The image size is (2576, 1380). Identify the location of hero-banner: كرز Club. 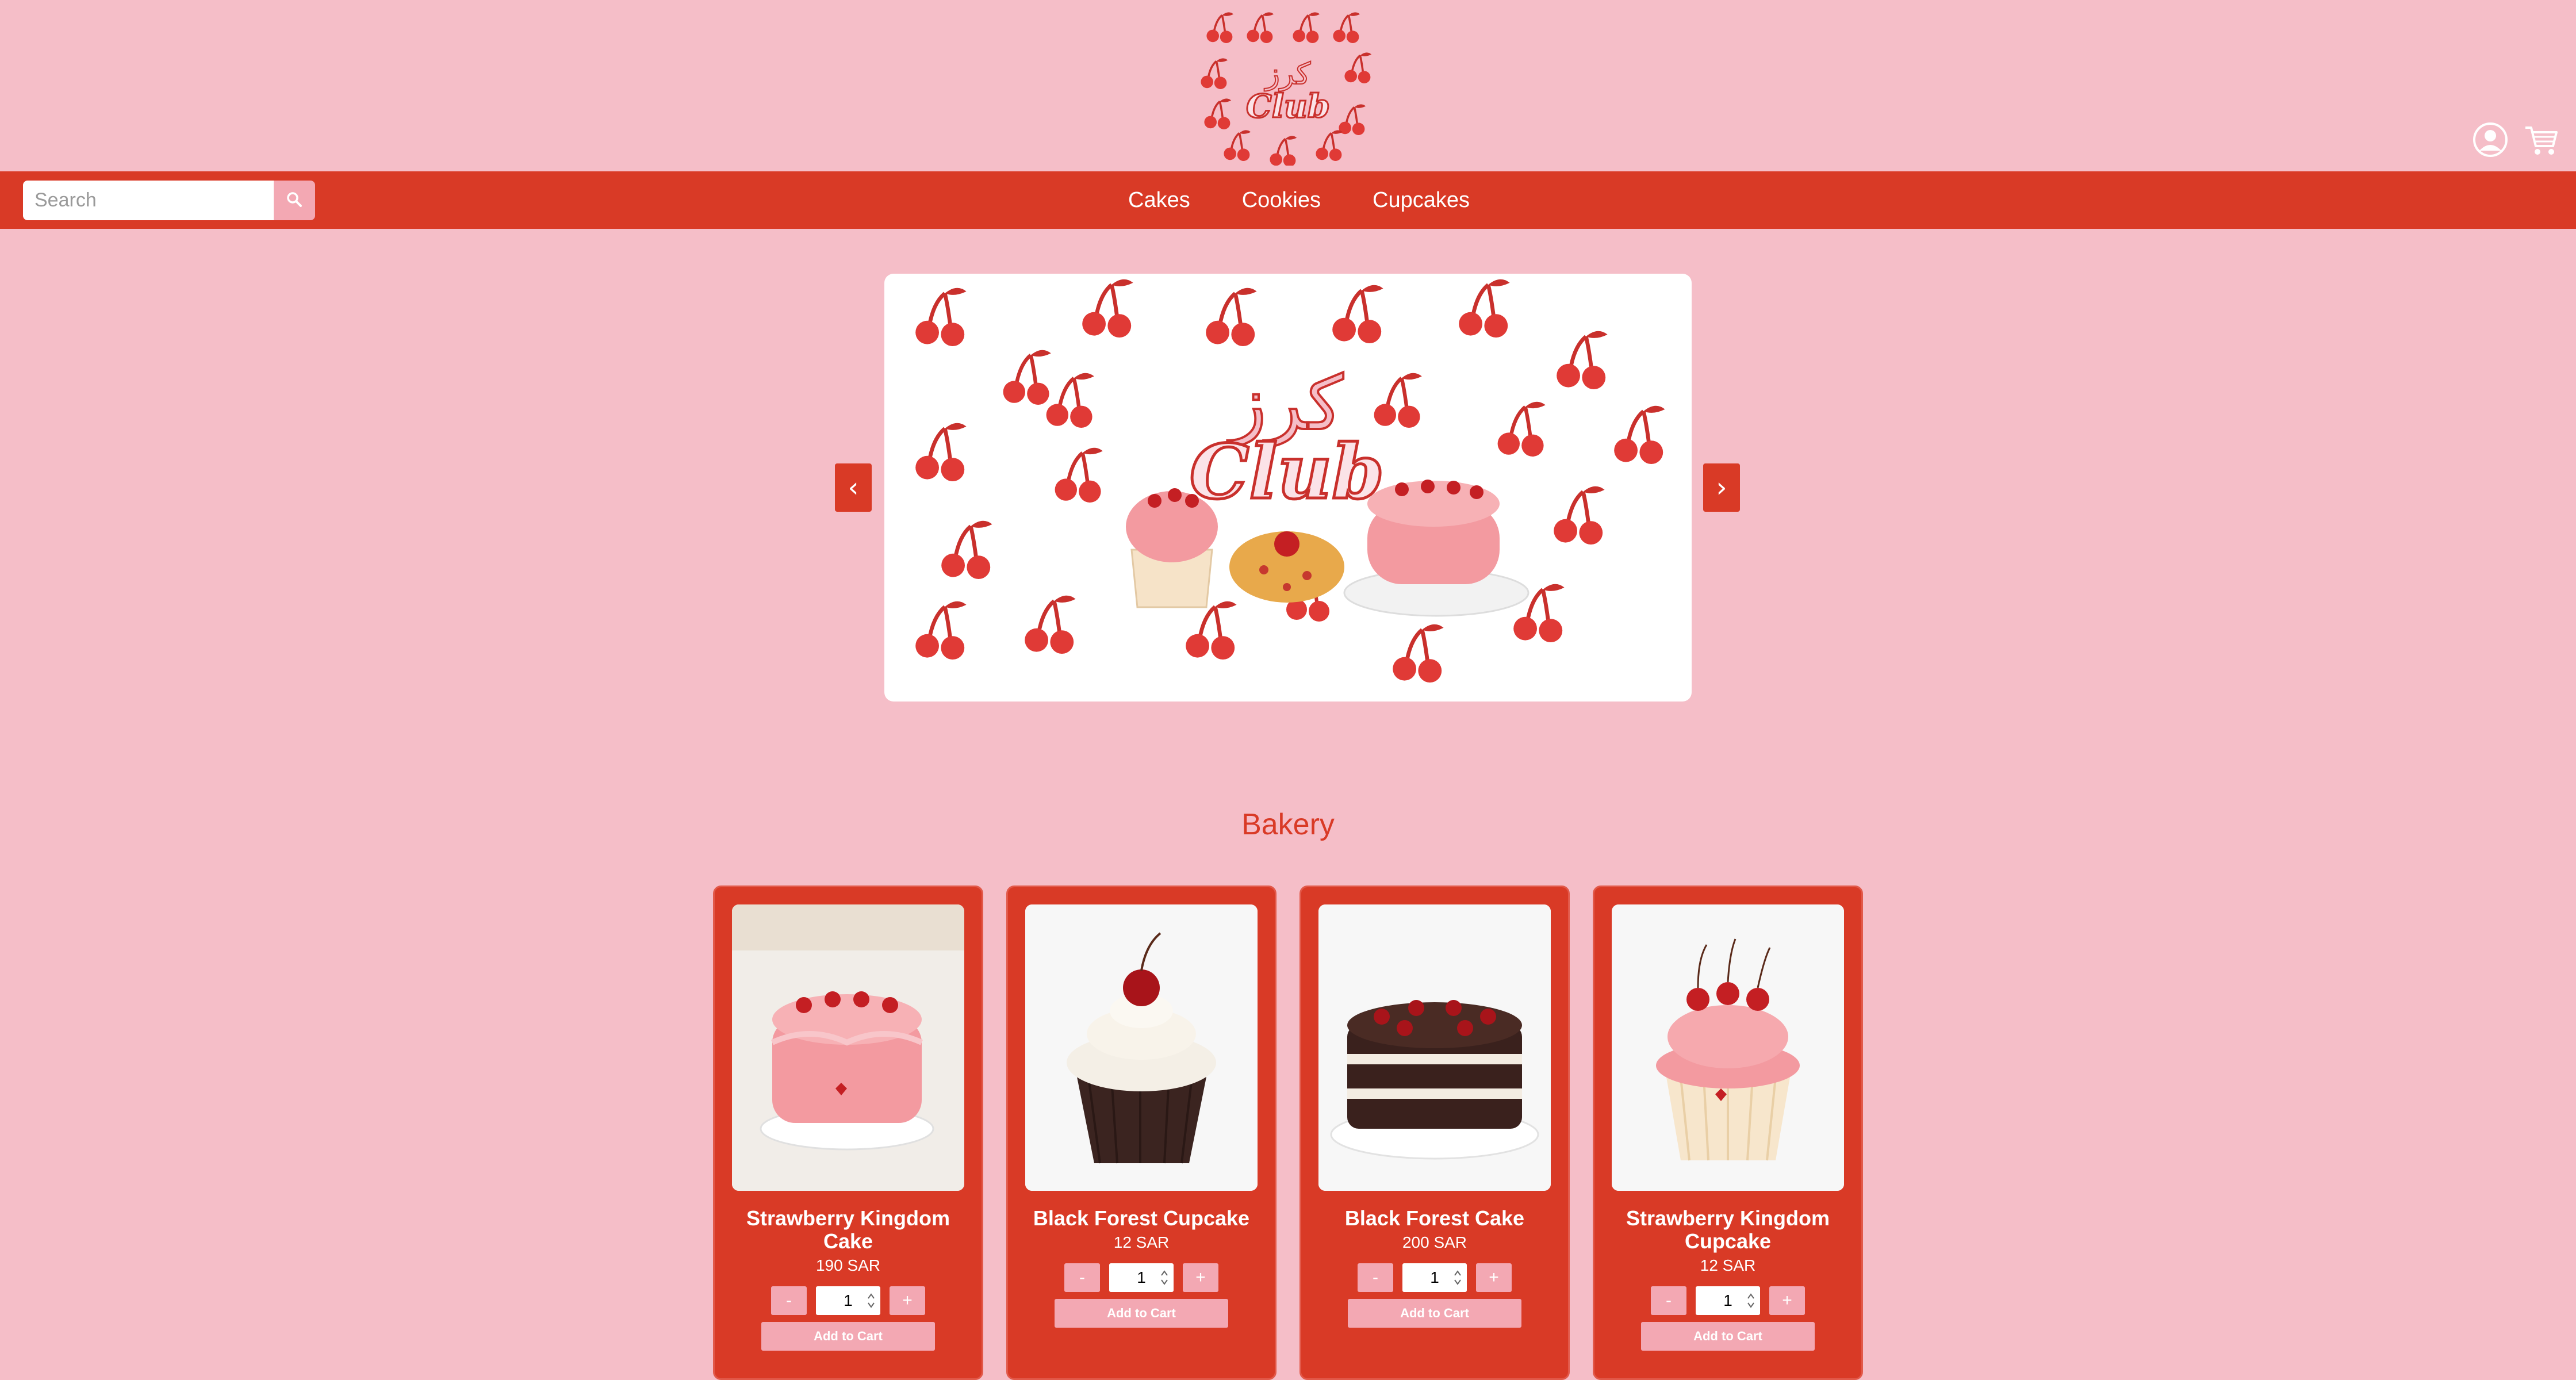
(1288, 488).